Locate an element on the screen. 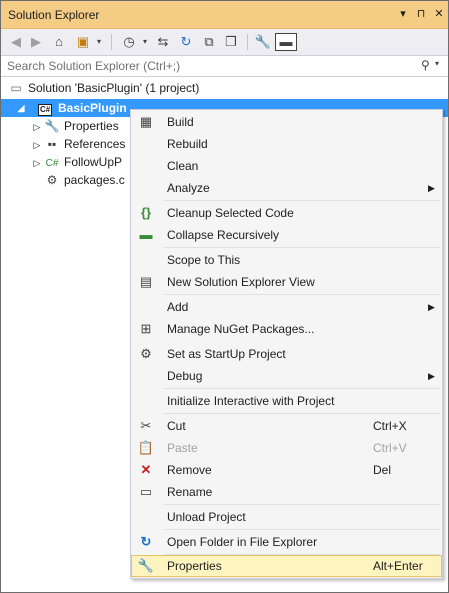 This screenshot has width=449, height=593. home-icon: ⌂ is located at coordinates (59, 42).